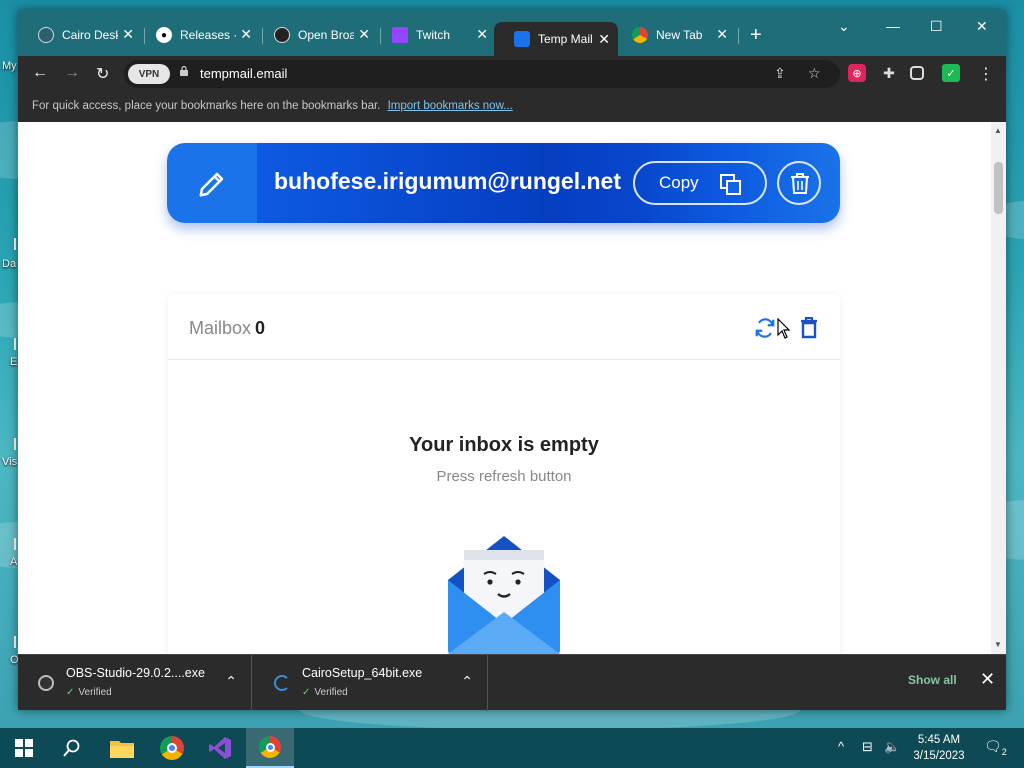 Image resolution: width=1024 pixels, height=768 pixels. I want to click on desktop-icon-label: A, so click(13, 562).